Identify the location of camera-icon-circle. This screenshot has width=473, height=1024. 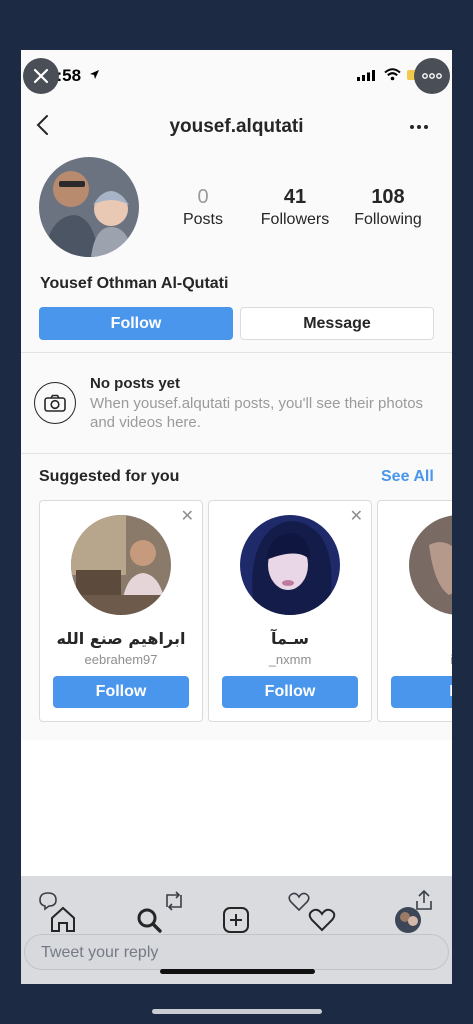
(55, 403).